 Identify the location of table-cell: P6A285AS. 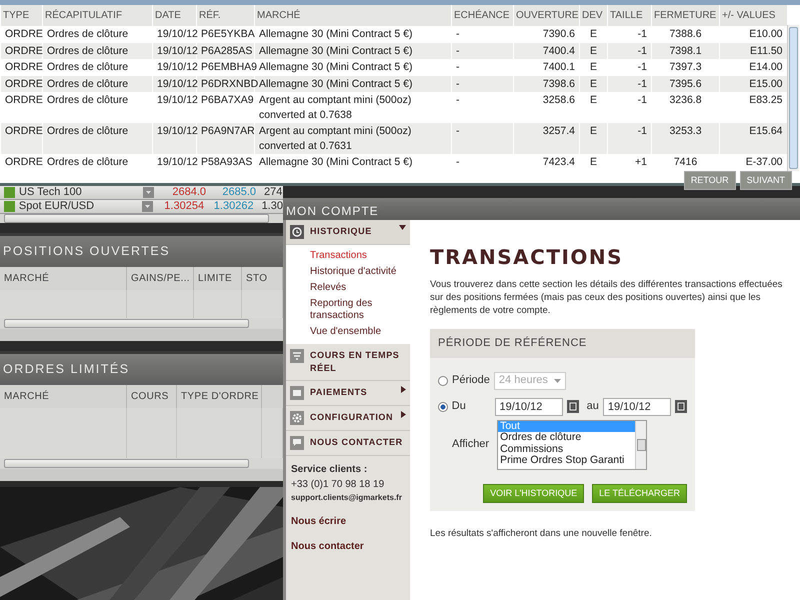
(225, 50).